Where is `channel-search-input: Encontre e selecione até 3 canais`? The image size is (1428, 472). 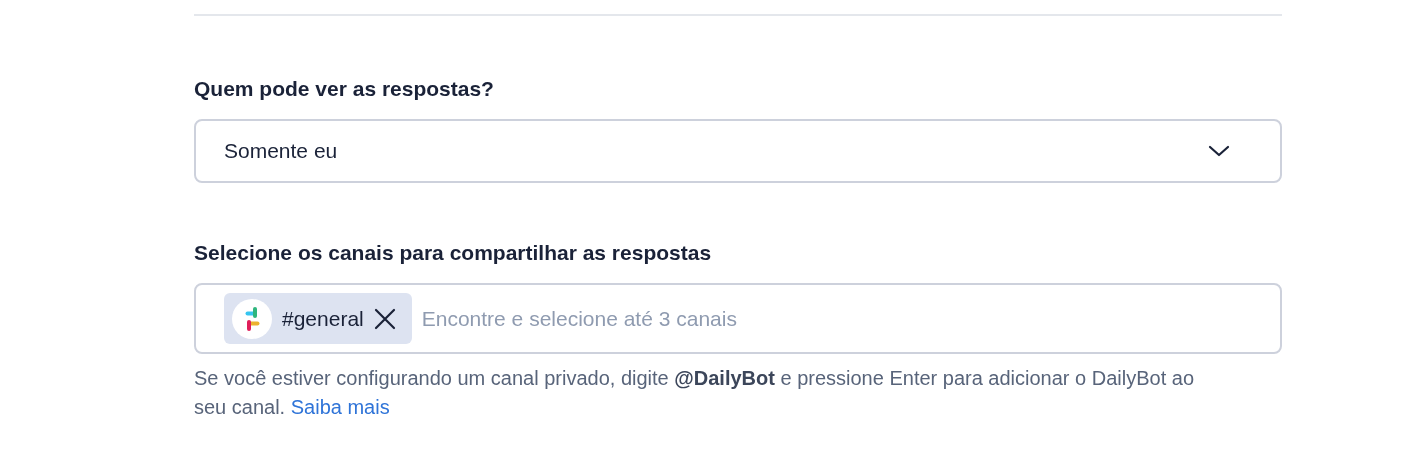 channel-search-input: Encontre e selecione até 3 canais is located at coordinates (843, 318).